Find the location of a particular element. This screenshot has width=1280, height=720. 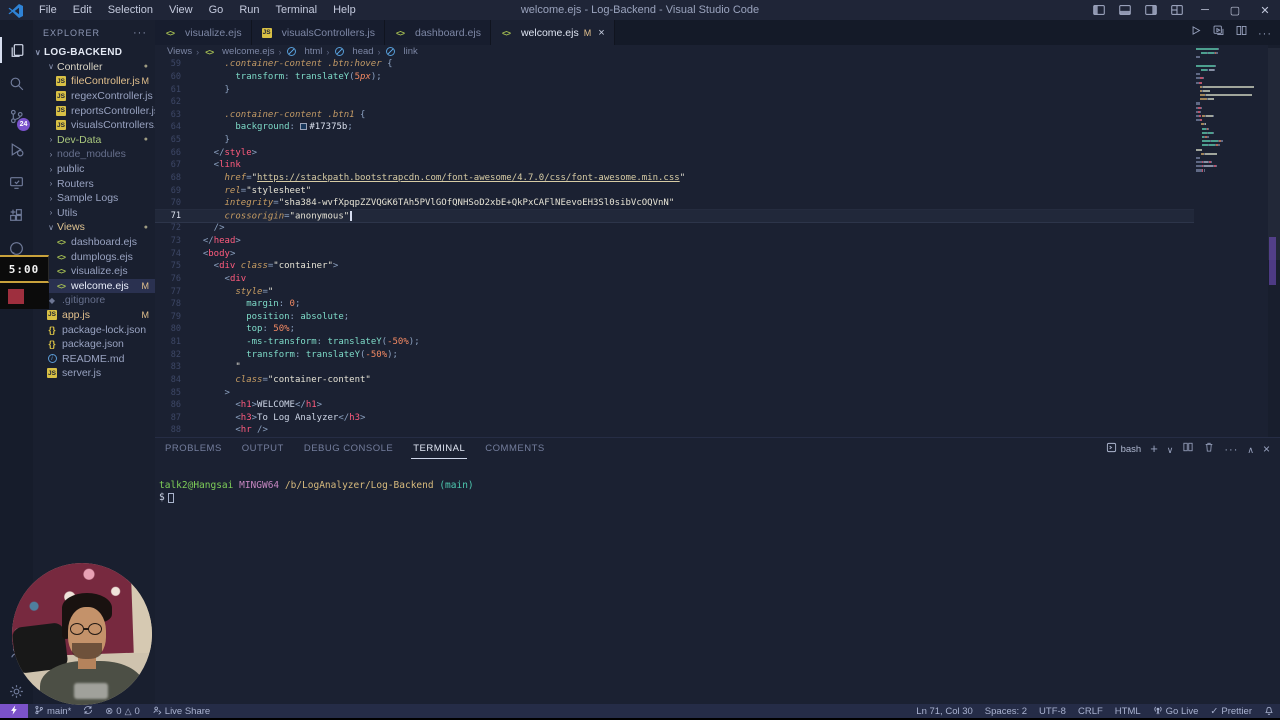

run-debug-icon is located at coordinates (16, 149).